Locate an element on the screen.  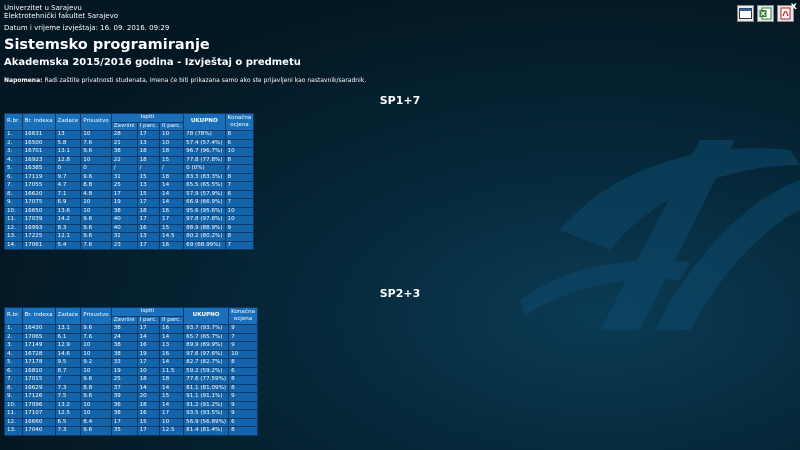
cell-zadace: 8.3 is located at coordinates (68, 228).